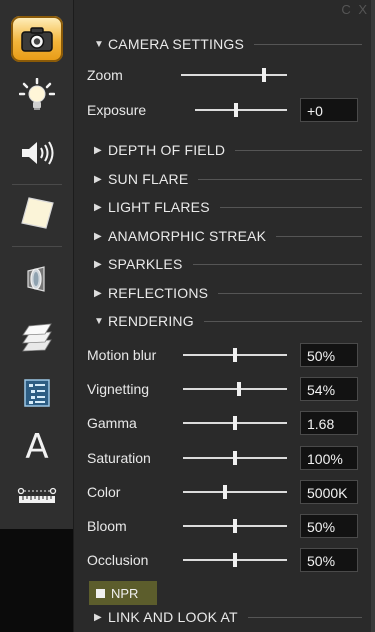 Image resolution: width=375 pixels, height=632 pixels. I want to click on section-title: ANAMORPHIC STREAK, so click(187, 236).